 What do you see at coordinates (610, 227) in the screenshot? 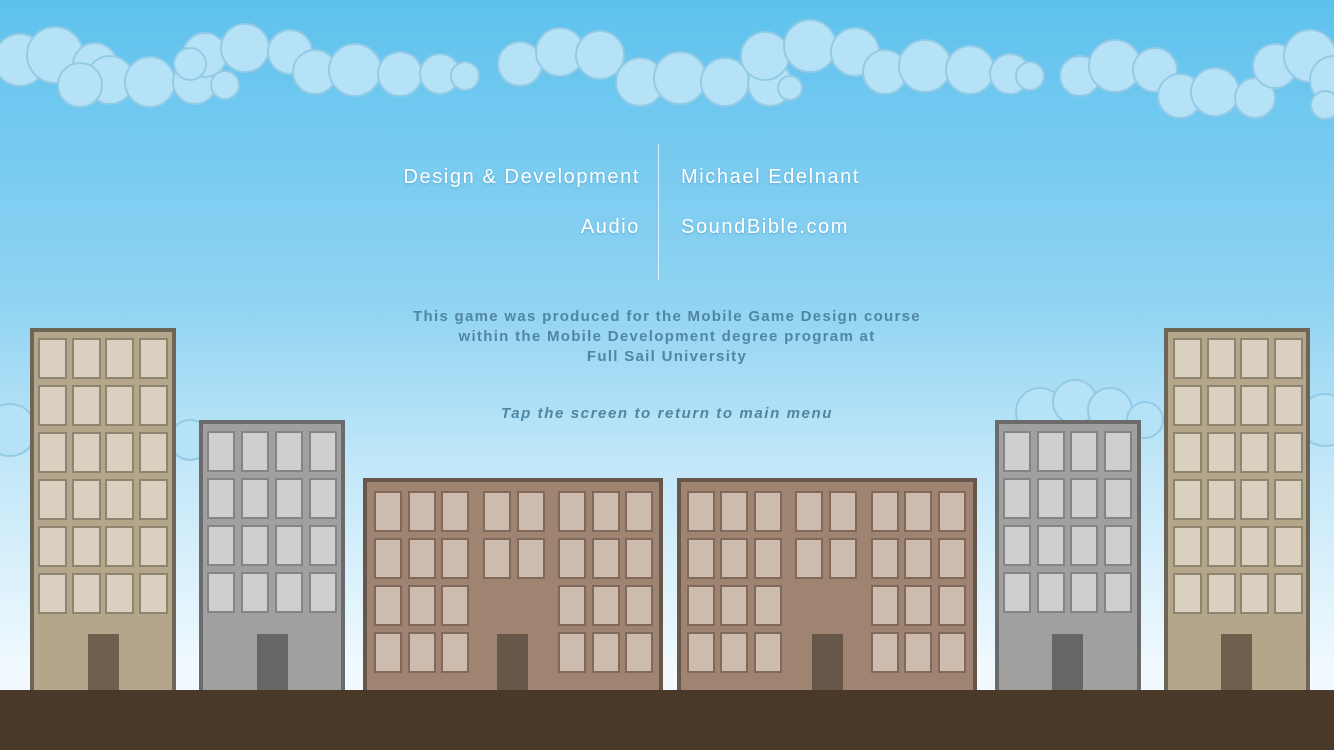
I see `credit-label-audio: Audio` at bounding box center [610, 227].